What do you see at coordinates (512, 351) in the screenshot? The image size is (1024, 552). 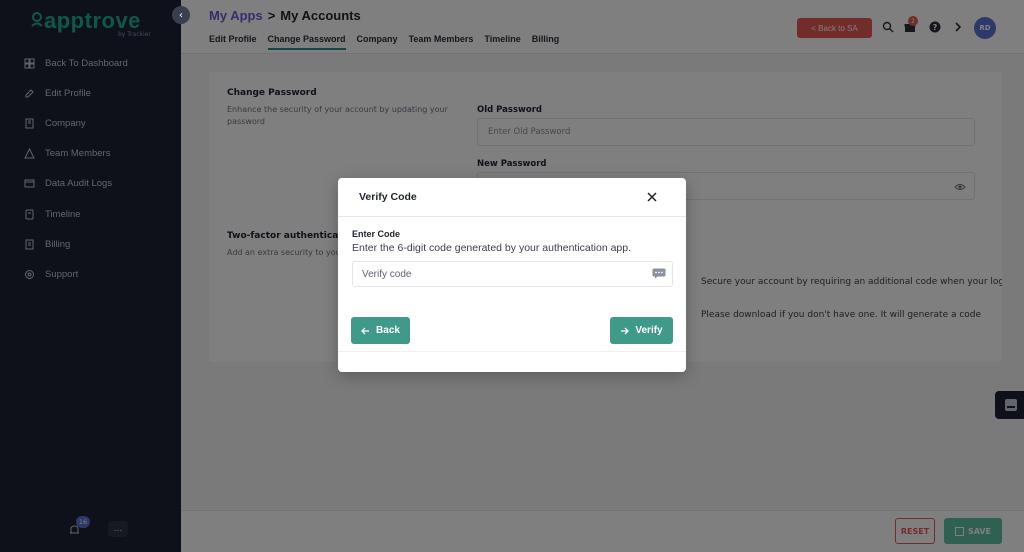 I see `modal-footer-divider` at bounding box center [512, 351].